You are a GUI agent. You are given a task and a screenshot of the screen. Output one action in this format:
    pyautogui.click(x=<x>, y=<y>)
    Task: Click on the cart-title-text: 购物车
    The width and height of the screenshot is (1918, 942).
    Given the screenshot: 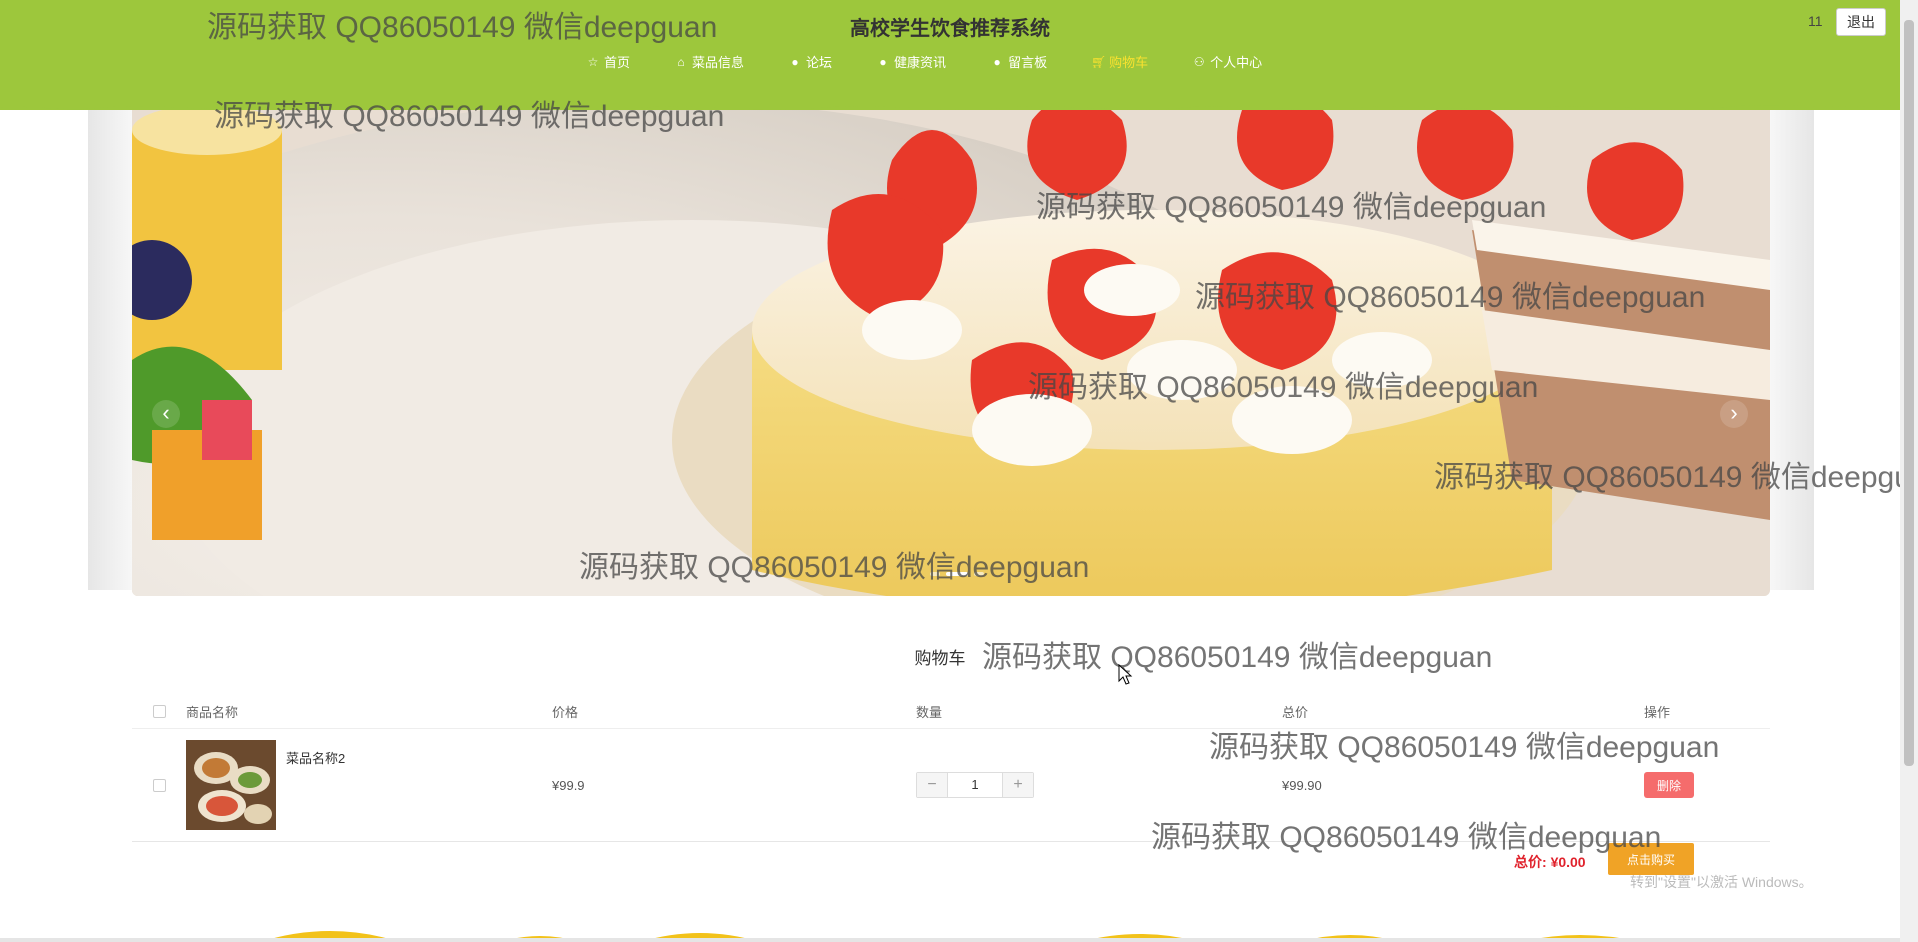 What is the action you would take?
    pyautogui.click(x=940, y=658)
    